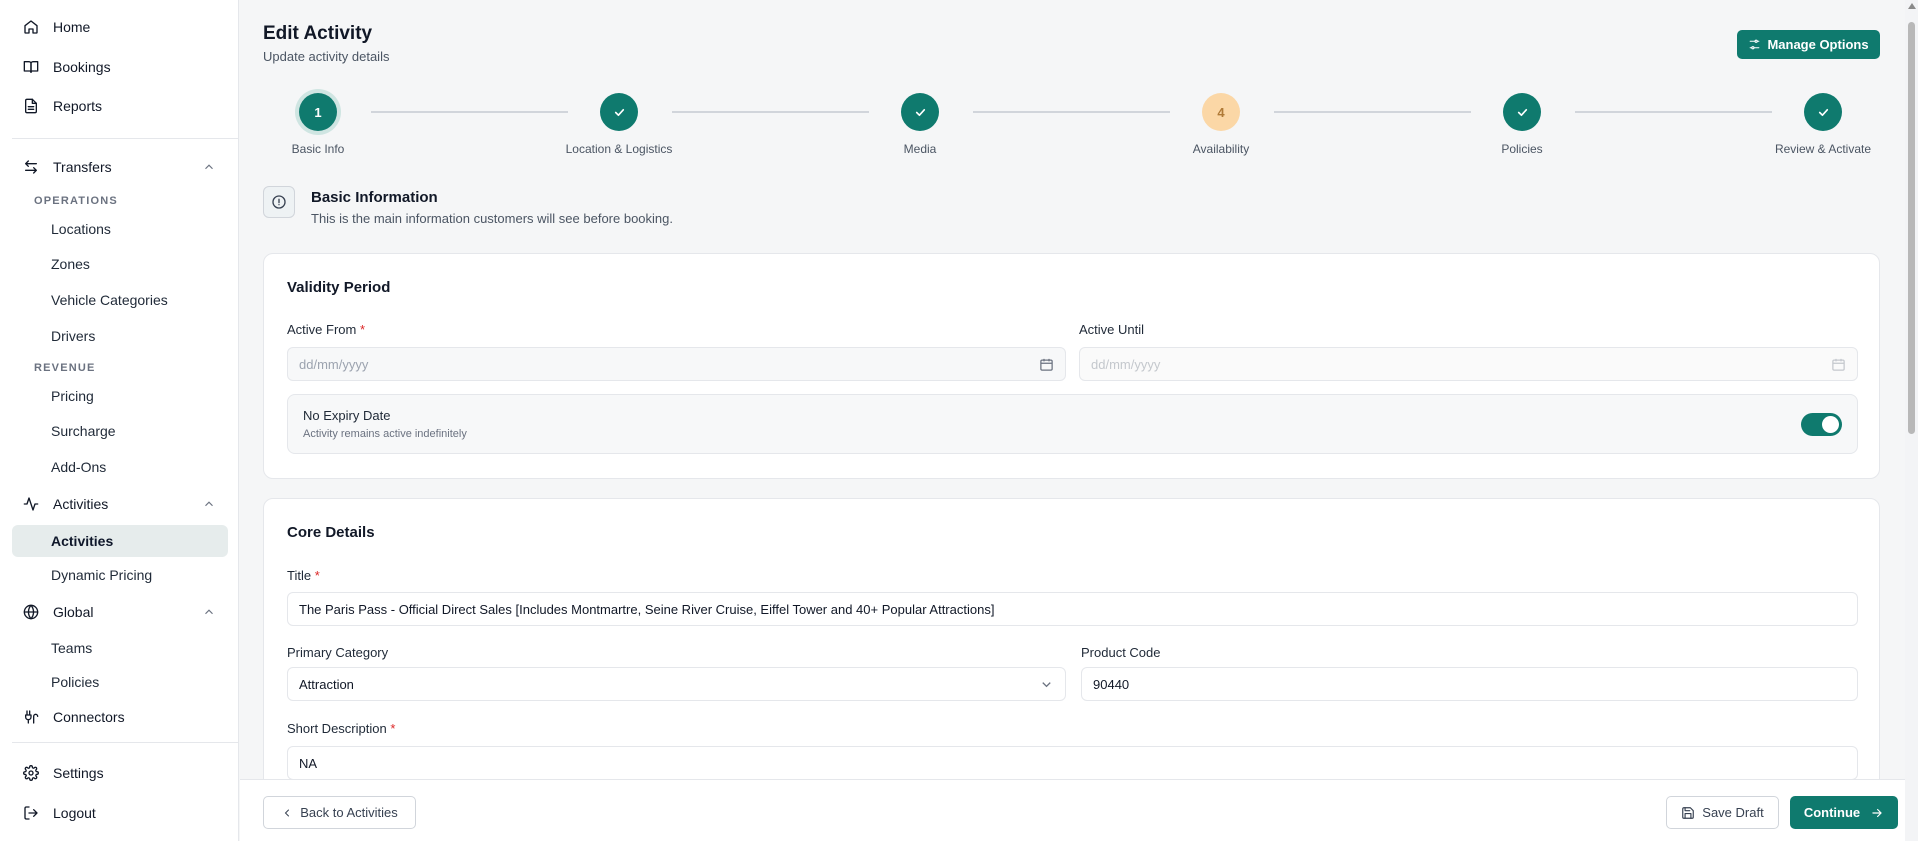  I want to click on continue-button: Continue, so click(1844, 812).